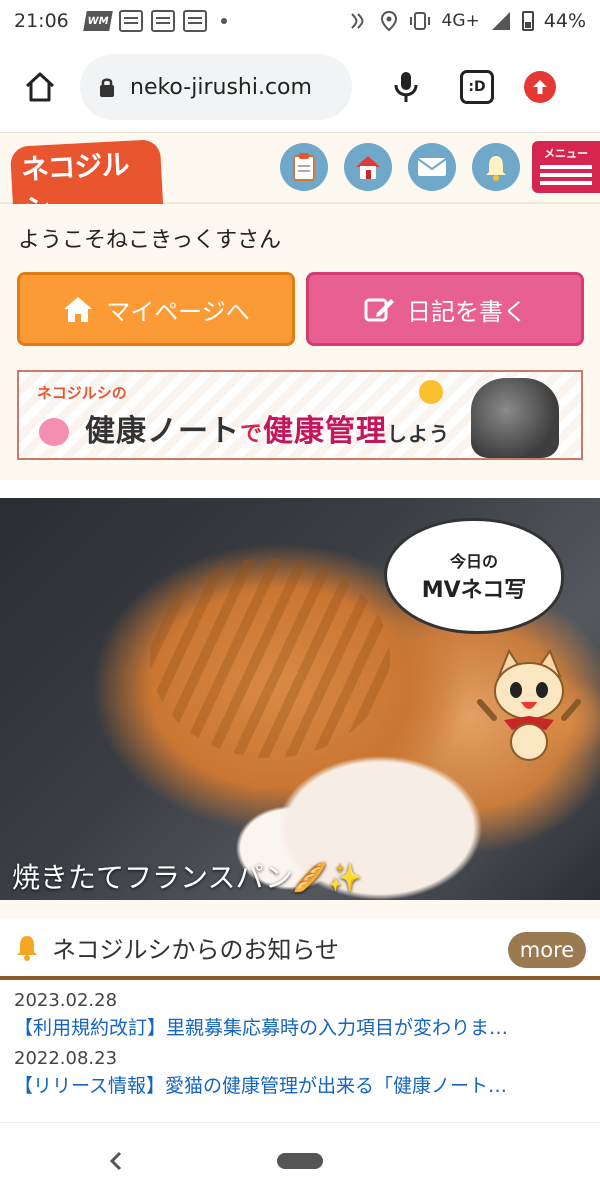  I want to click on banner-title-part1: 健康ノート, so click(162, 431).